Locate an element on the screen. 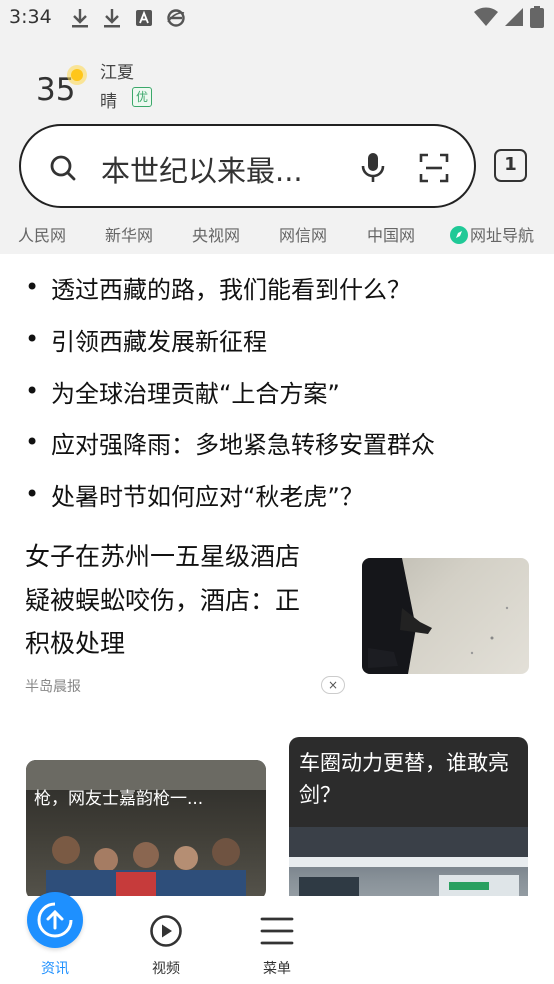  status-bar: 3:34 is located at coordinates (277, 18).